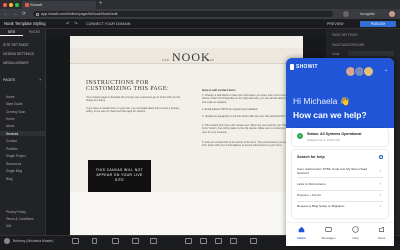  Describe the element at coordinates (335, 206) in the screenshot. I see `help-article-link: Request a Blog Setup or Migration` at that location.